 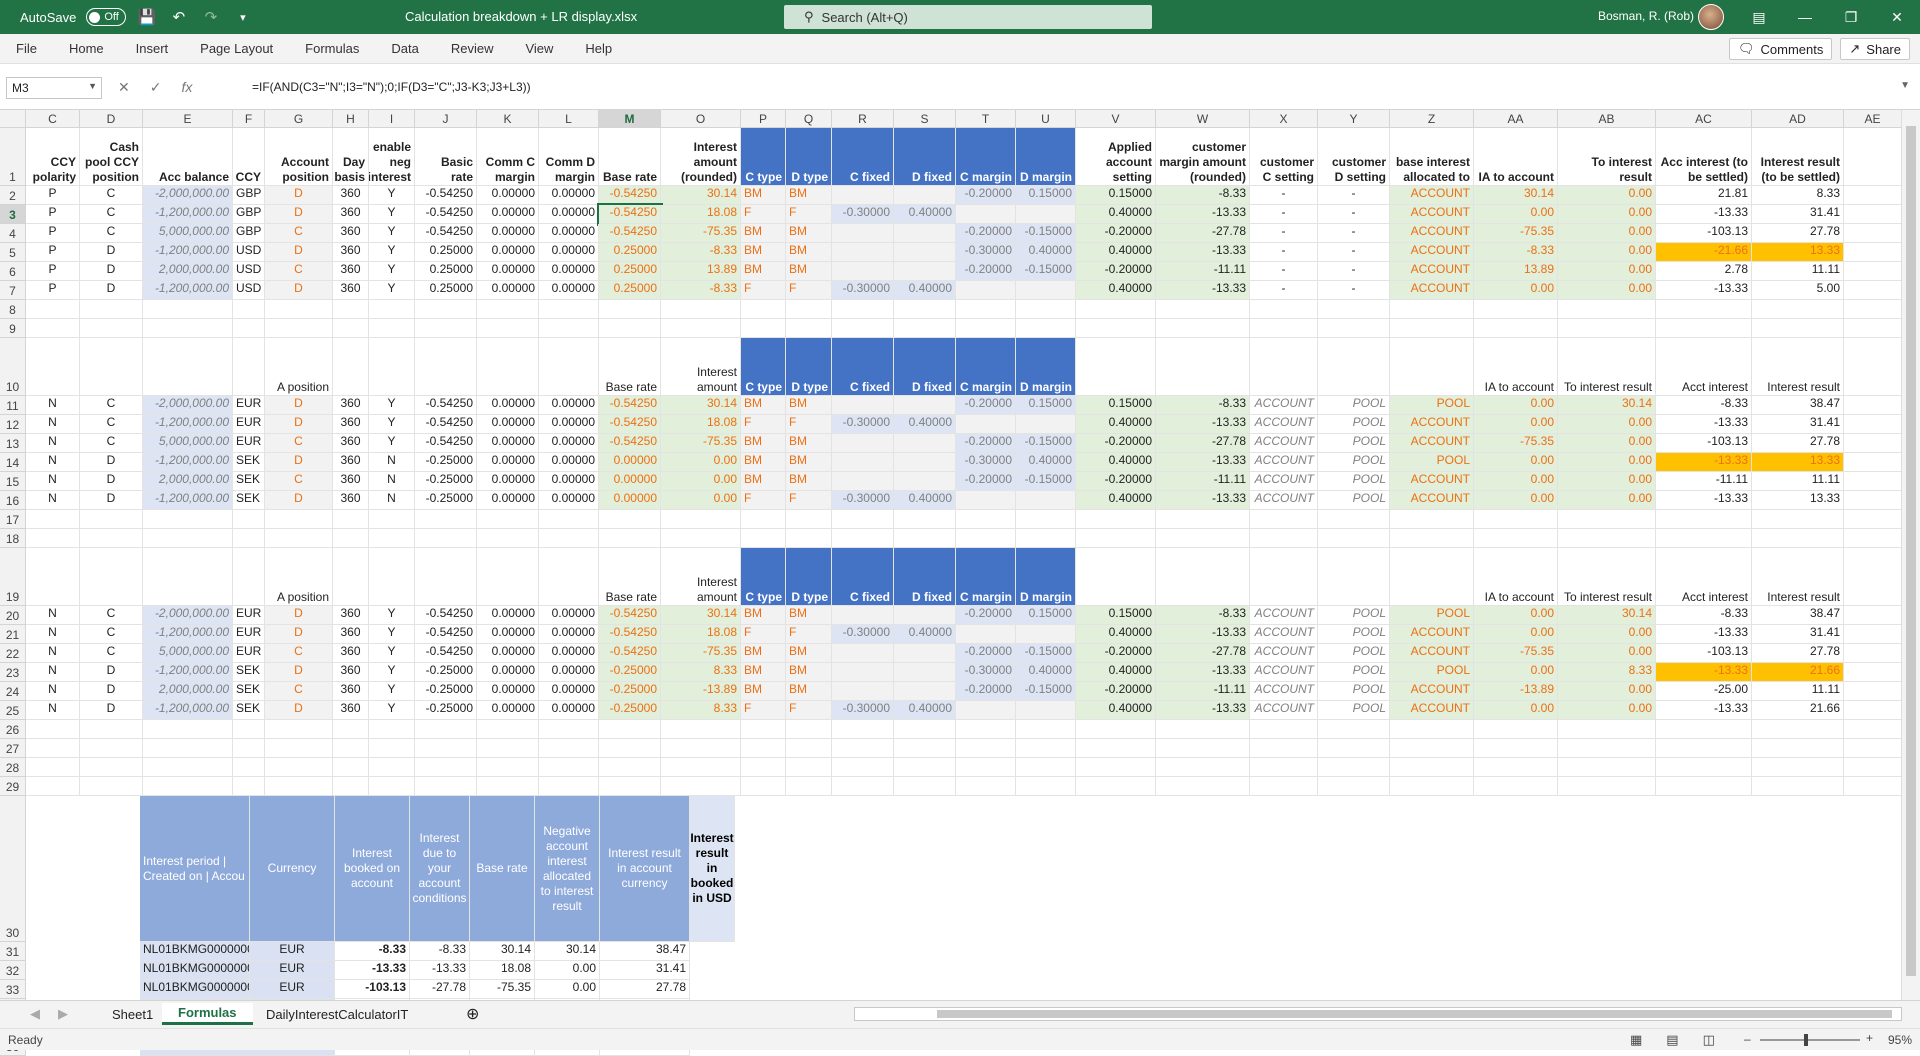 I want to click on row-header-27: 27, so click(x=13, y=748).